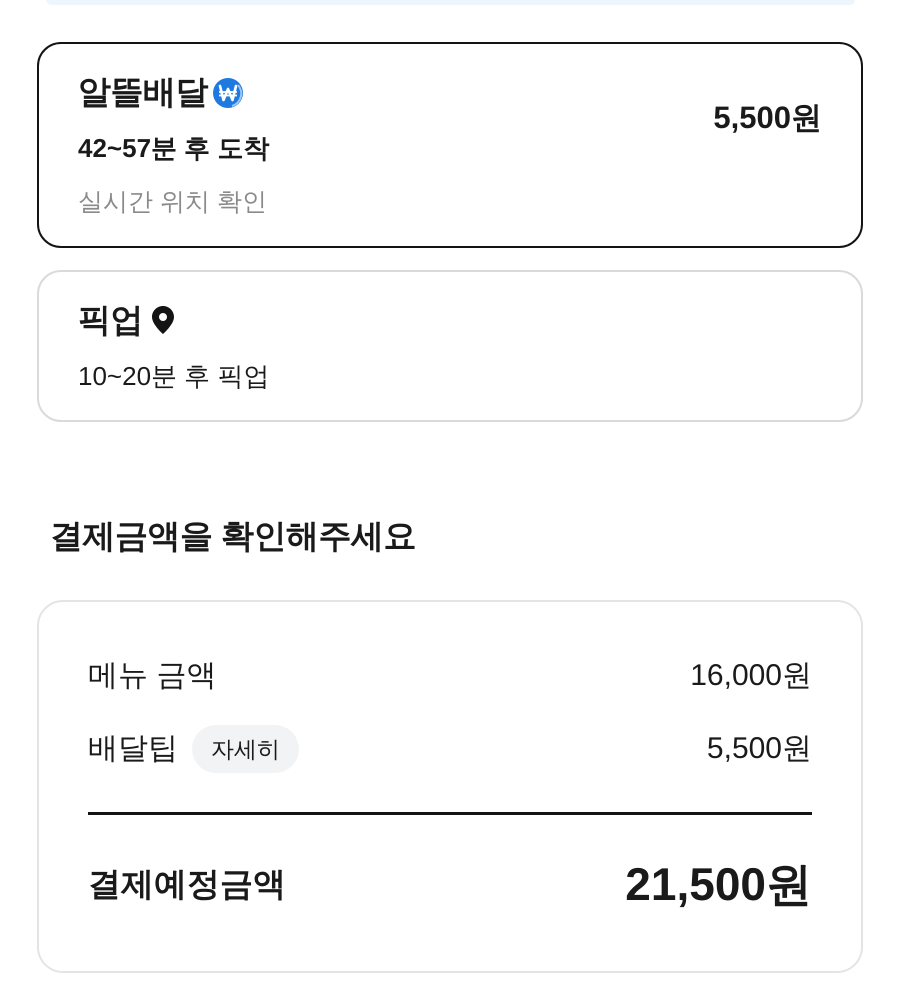 The height and width of the screenshot is (1000, 900). What do you see at coordinates (143, 92) in the screenshot?
I see `option-name: 알뜰배달` at bounding box center [143, 92].